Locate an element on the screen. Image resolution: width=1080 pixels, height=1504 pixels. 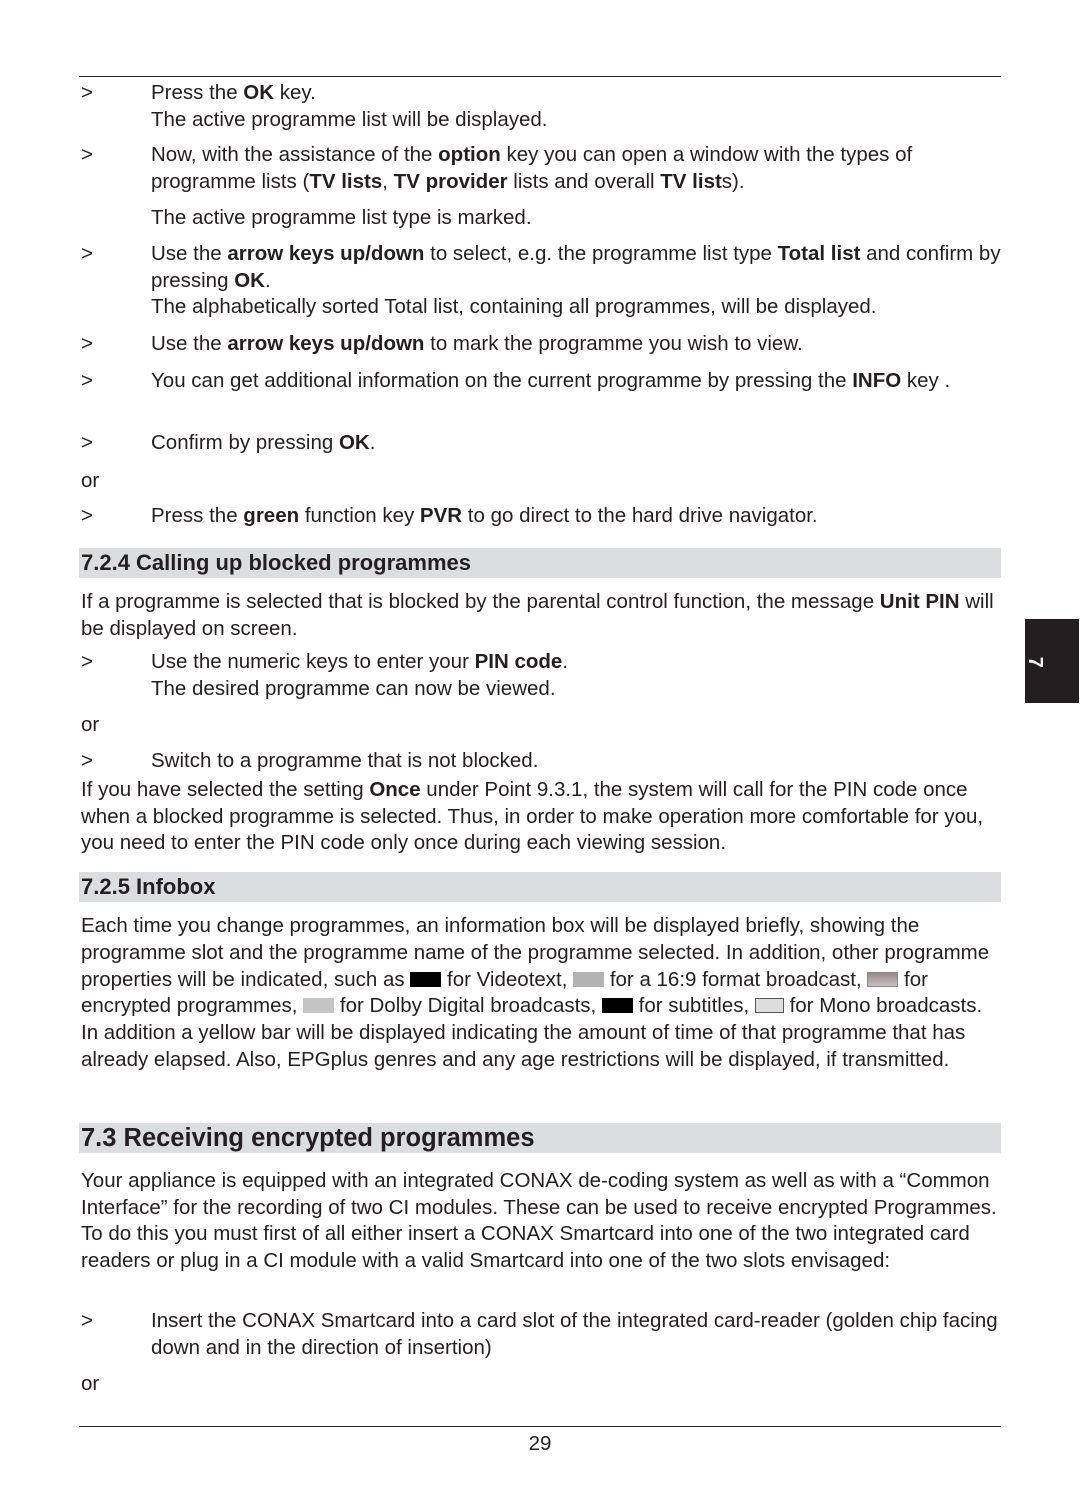
chapter-number: 7 is located at coordinates (1034, 662).